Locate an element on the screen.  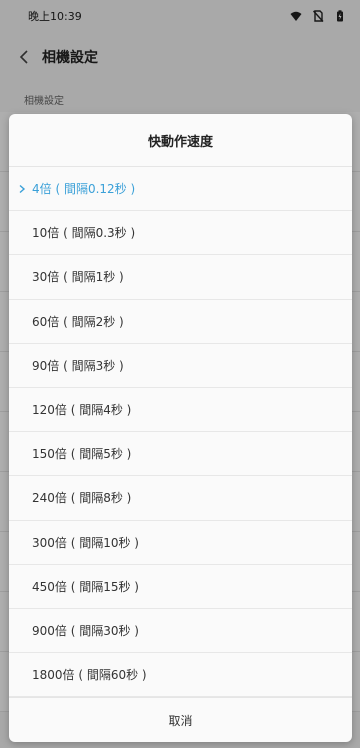
speed-option: 1800倍 ( 間隔60秒 ) is located at coordinates (180, 675).